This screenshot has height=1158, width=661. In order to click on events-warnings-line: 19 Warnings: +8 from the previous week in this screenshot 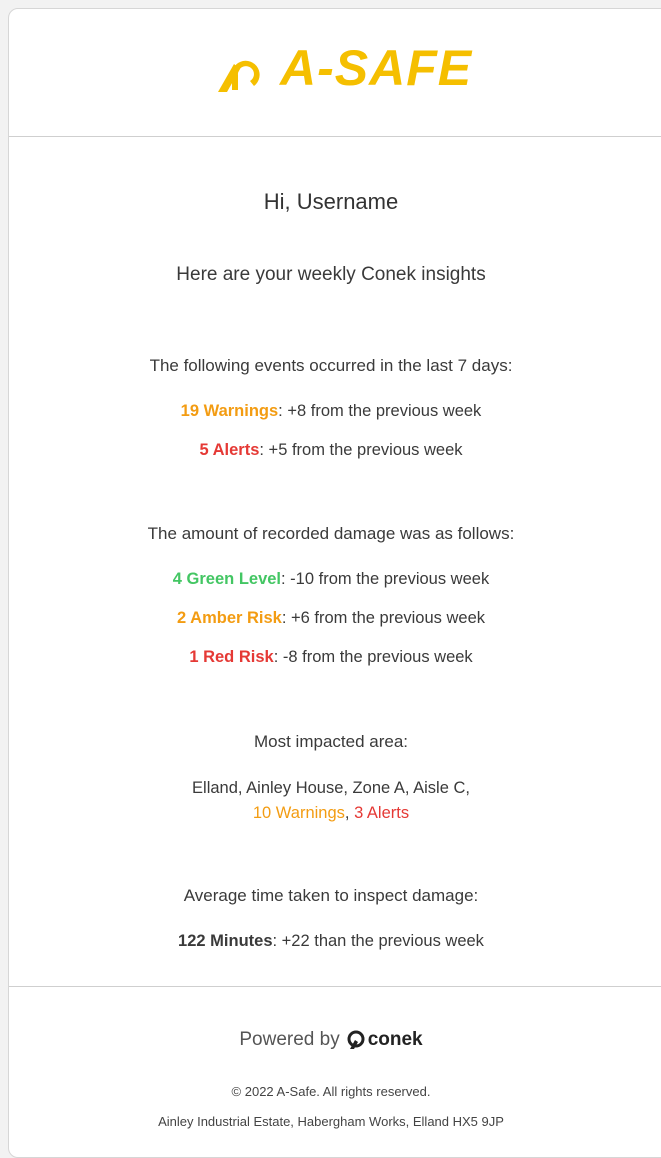, I will do `click(331, 411)`.